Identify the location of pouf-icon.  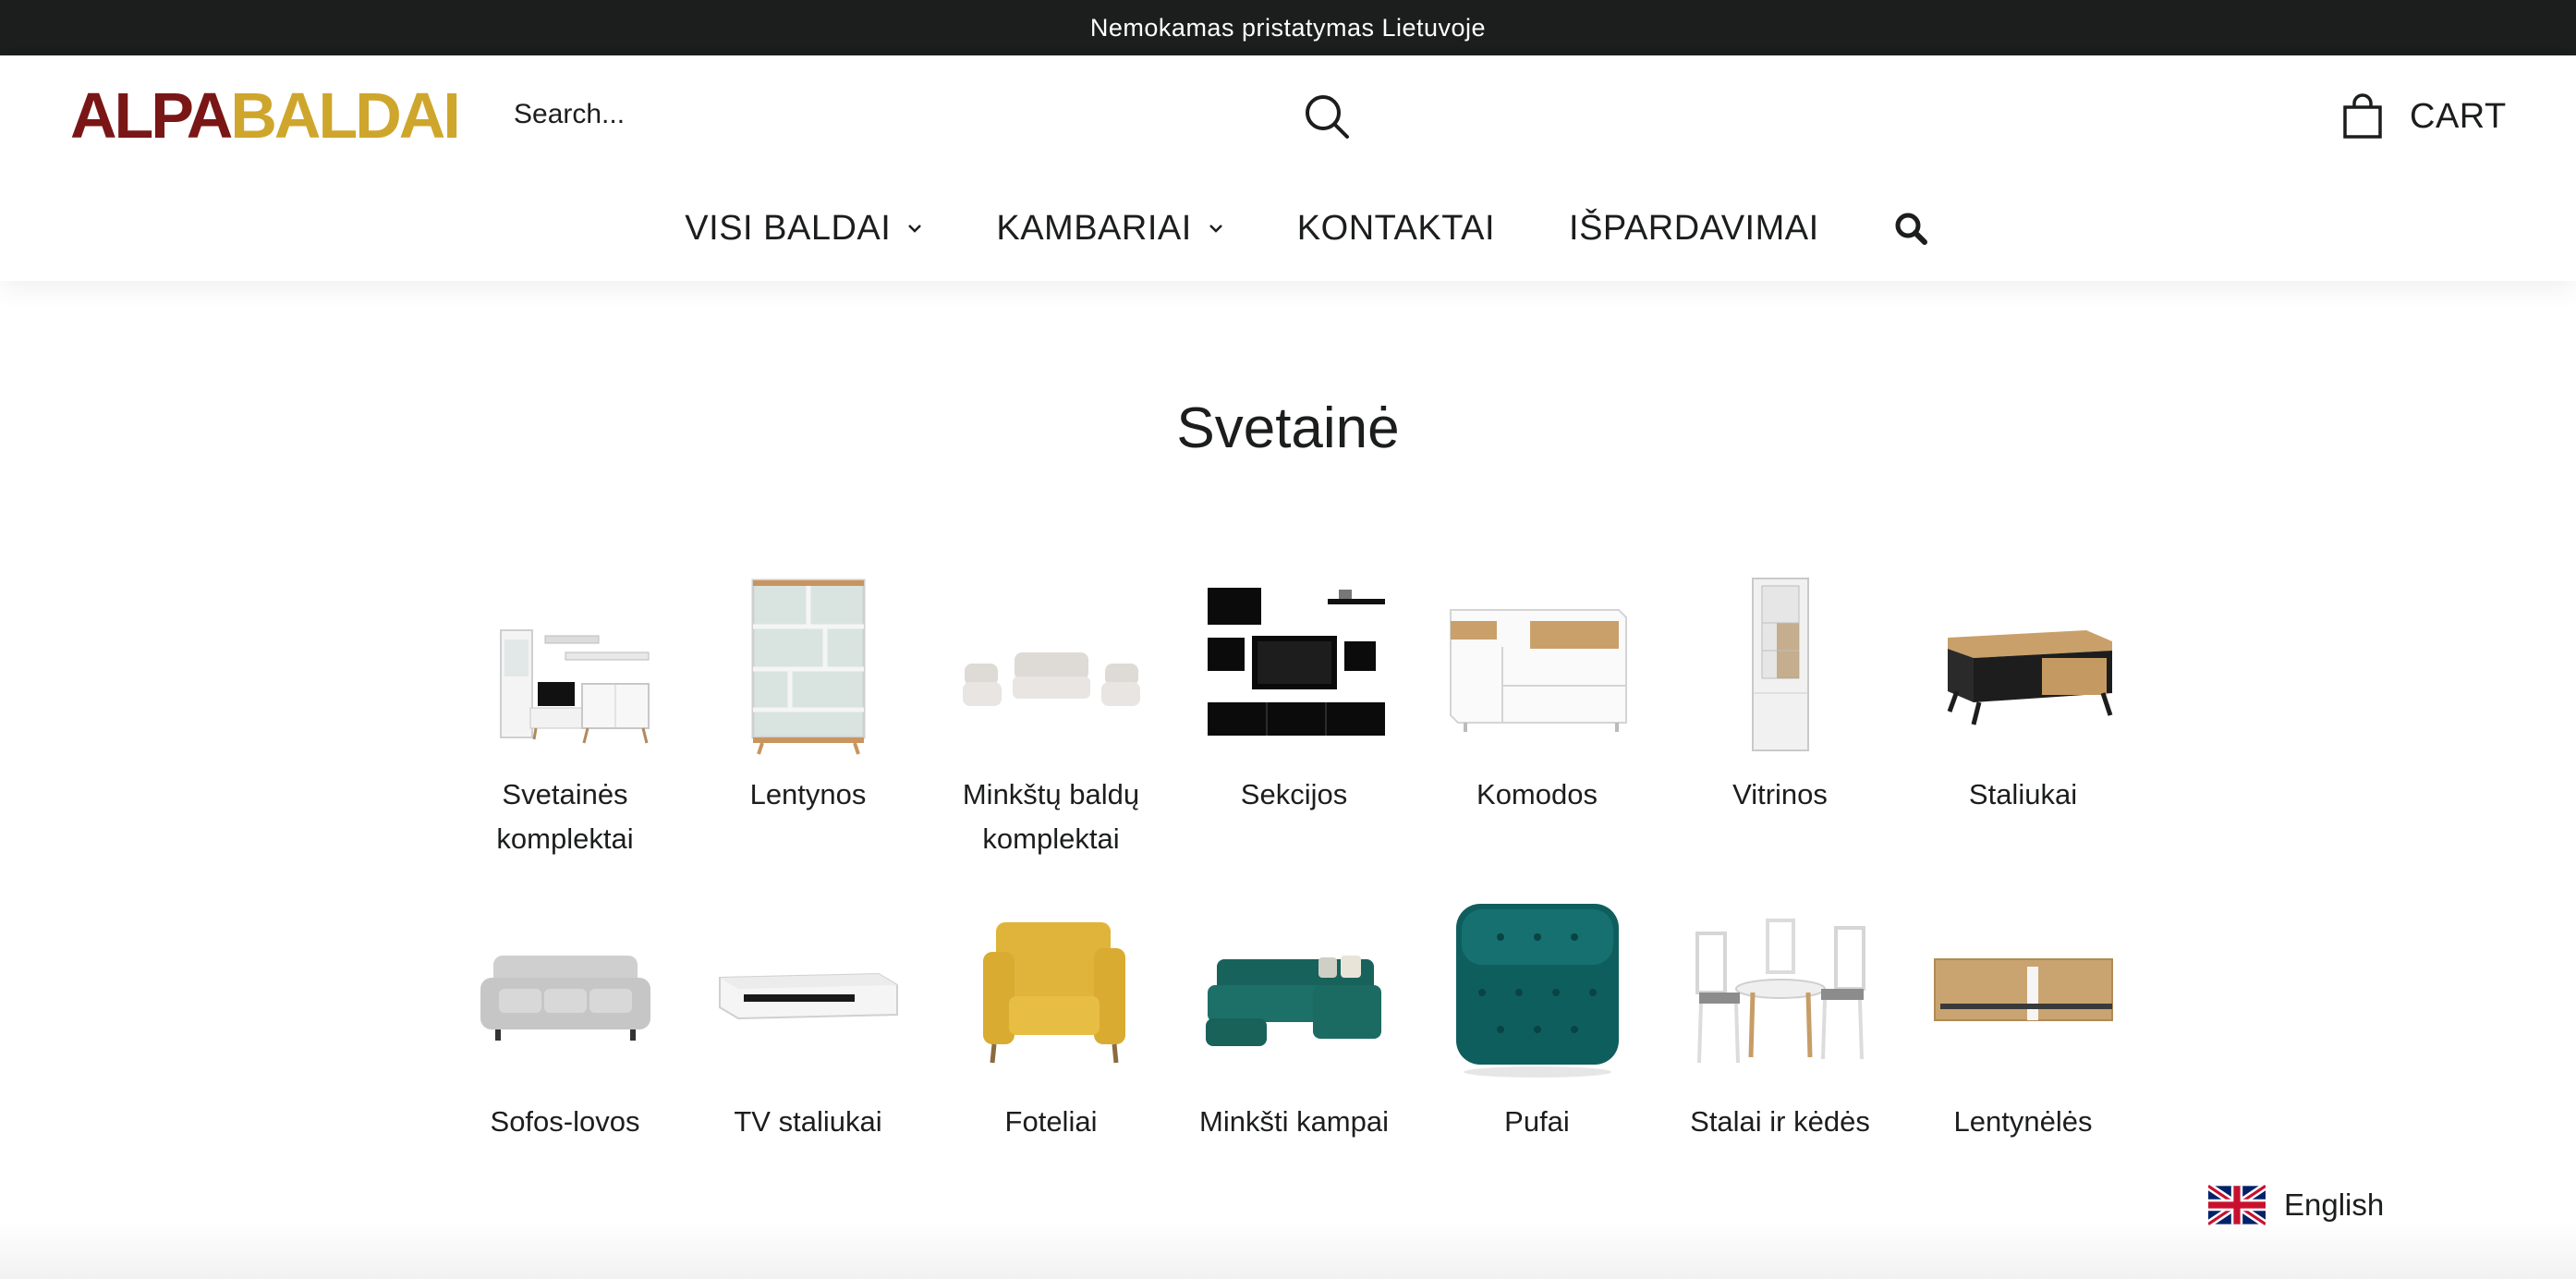
(1537, 992).